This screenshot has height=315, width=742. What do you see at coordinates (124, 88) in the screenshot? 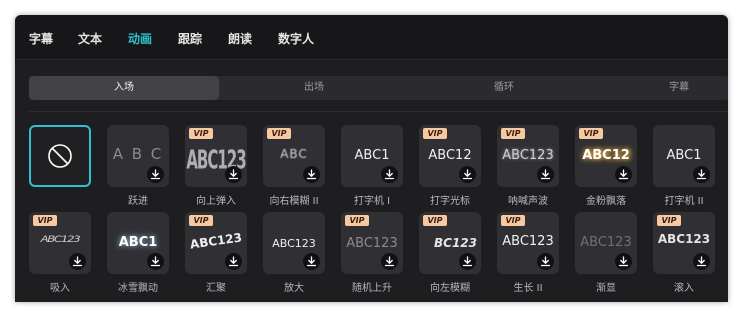
I see `subtab-in: 入场` at bounding box center [124, 88].